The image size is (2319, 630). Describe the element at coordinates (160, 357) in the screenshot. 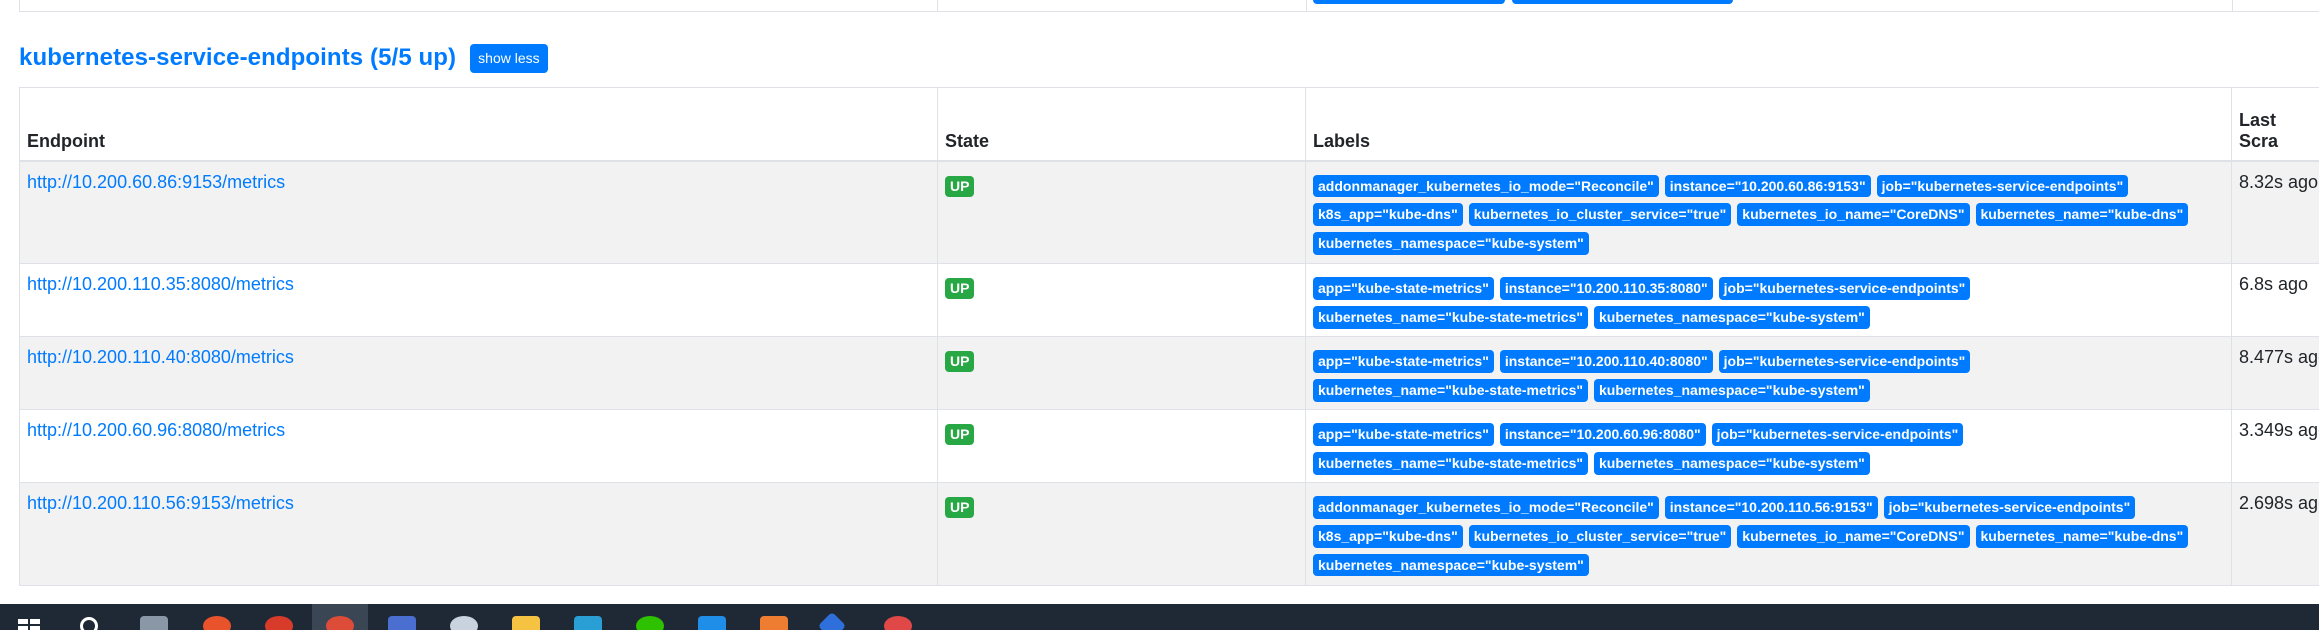

I see `endpoint-link: http://10.200.110.40:8080/metrics` at that location.